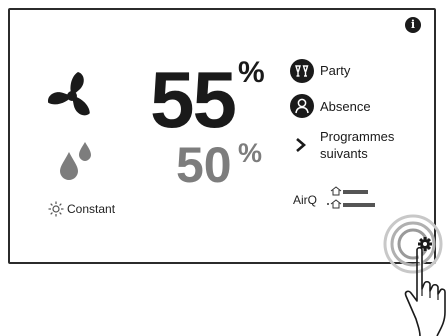 This screenshot has width=448, height=336. Describe the element at coordinates (344, 153) in the screenshot. I see `next-programs-label-line2: suivants` at that location.